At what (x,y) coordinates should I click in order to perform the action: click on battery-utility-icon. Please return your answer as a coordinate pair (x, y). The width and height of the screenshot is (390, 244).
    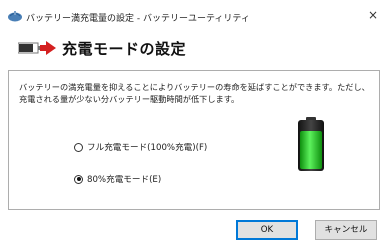
    Looking at the image, I should click on (15, 16).